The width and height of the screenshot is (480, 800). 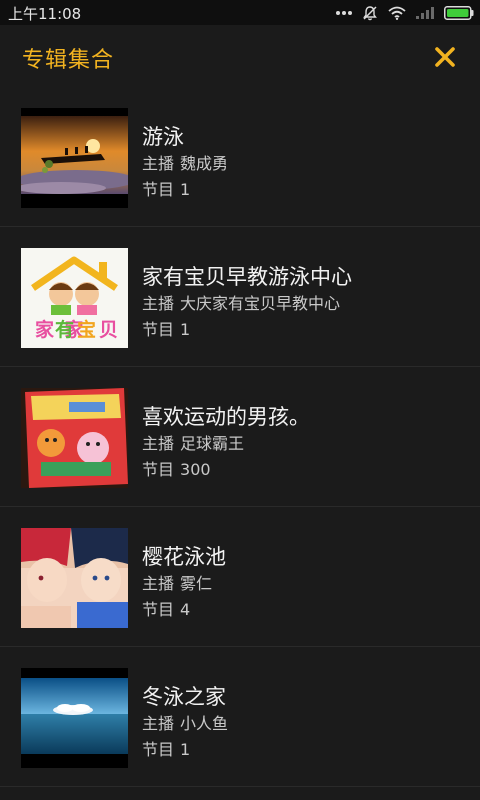 I want to click on svg-text: 有, so click(x=64, y=329).